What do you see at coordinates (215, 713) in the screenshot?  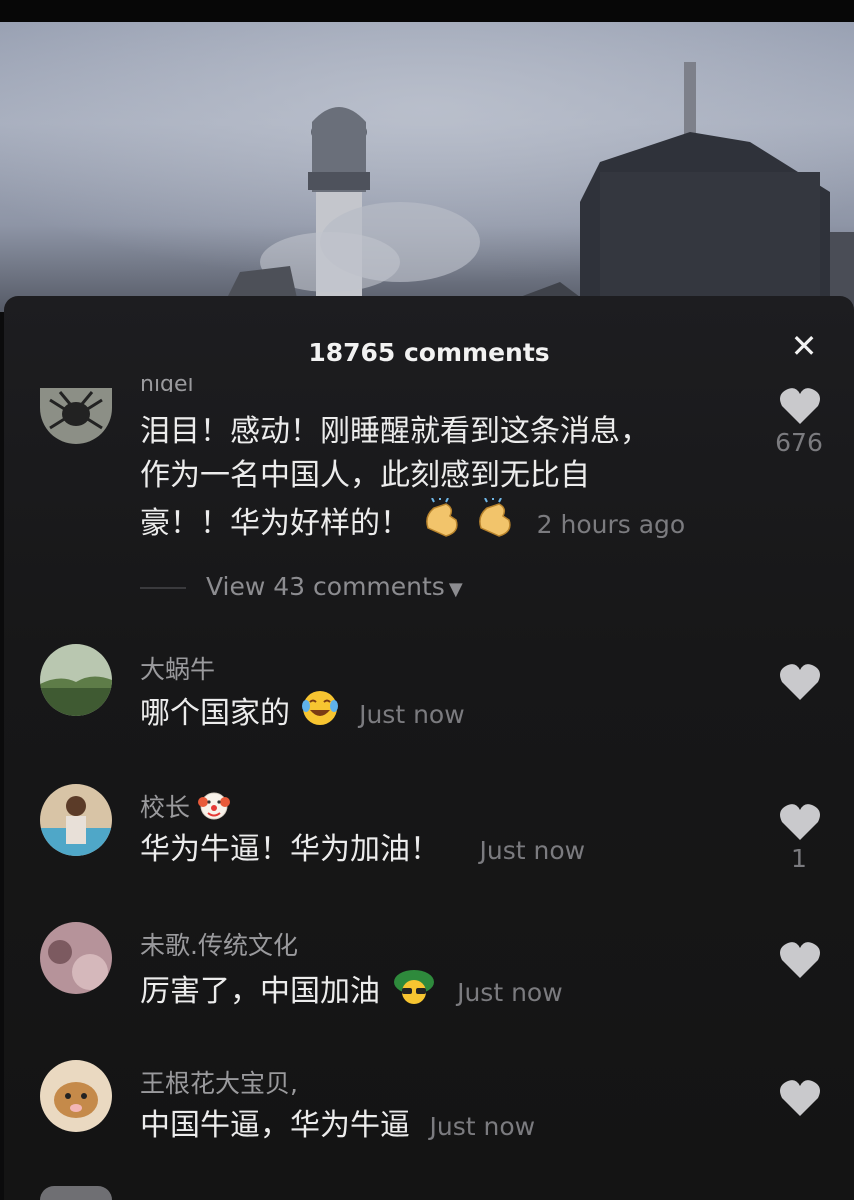 I see `comment-text-body: 哪个国家的` at bounding box center [215, 713].